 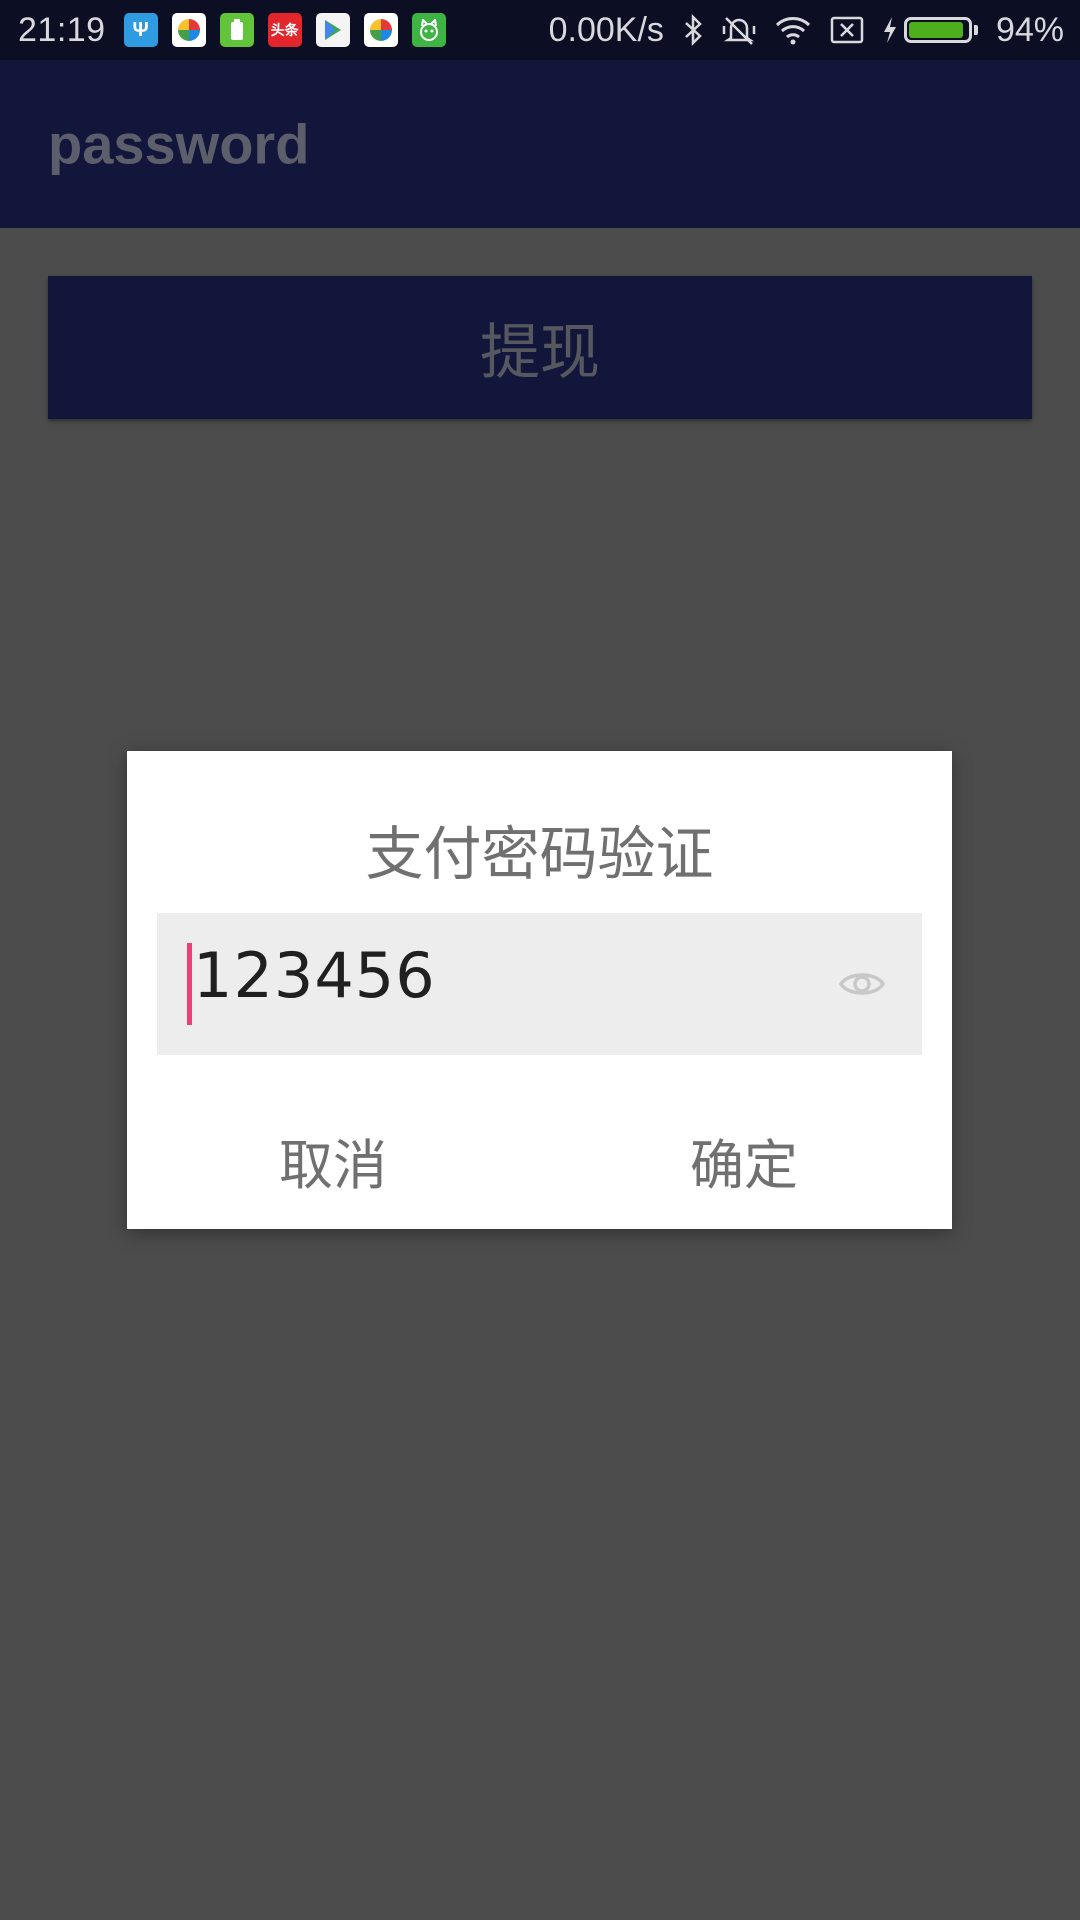 What do you see at coordinates (693, 30) in the screenshot?
I see `bluetooth-icon` at bounding box center [693, 30].